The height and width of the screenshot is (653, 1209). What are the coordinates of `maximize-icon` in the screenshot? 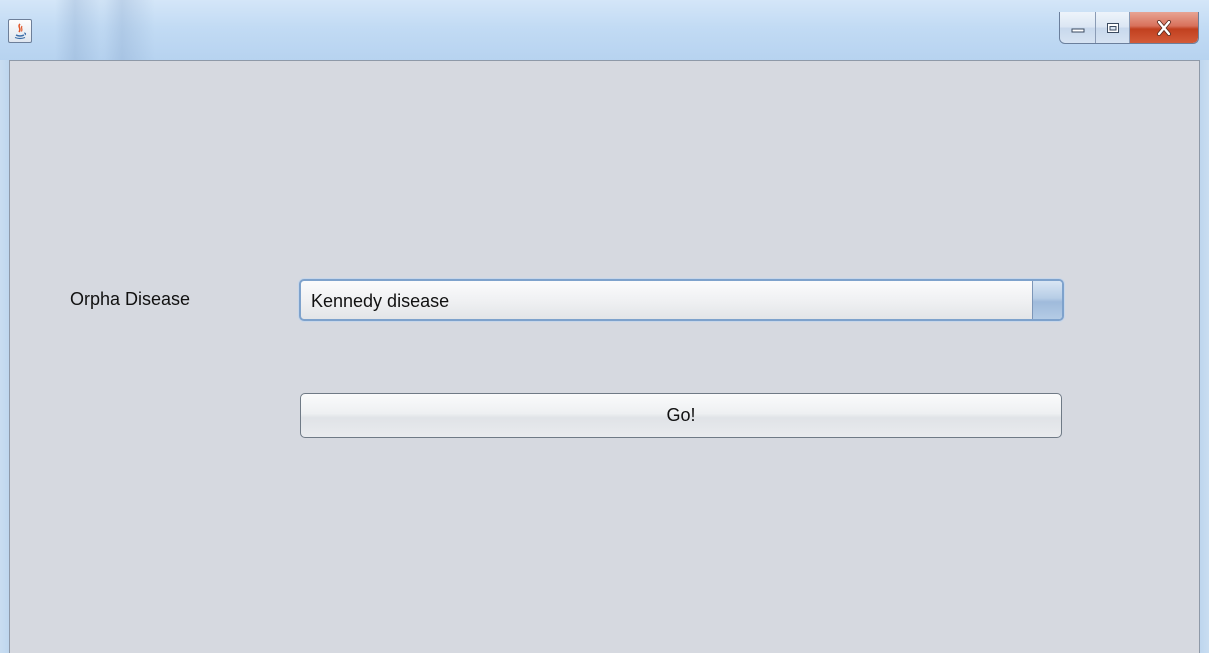 It's located at (1112, 27).